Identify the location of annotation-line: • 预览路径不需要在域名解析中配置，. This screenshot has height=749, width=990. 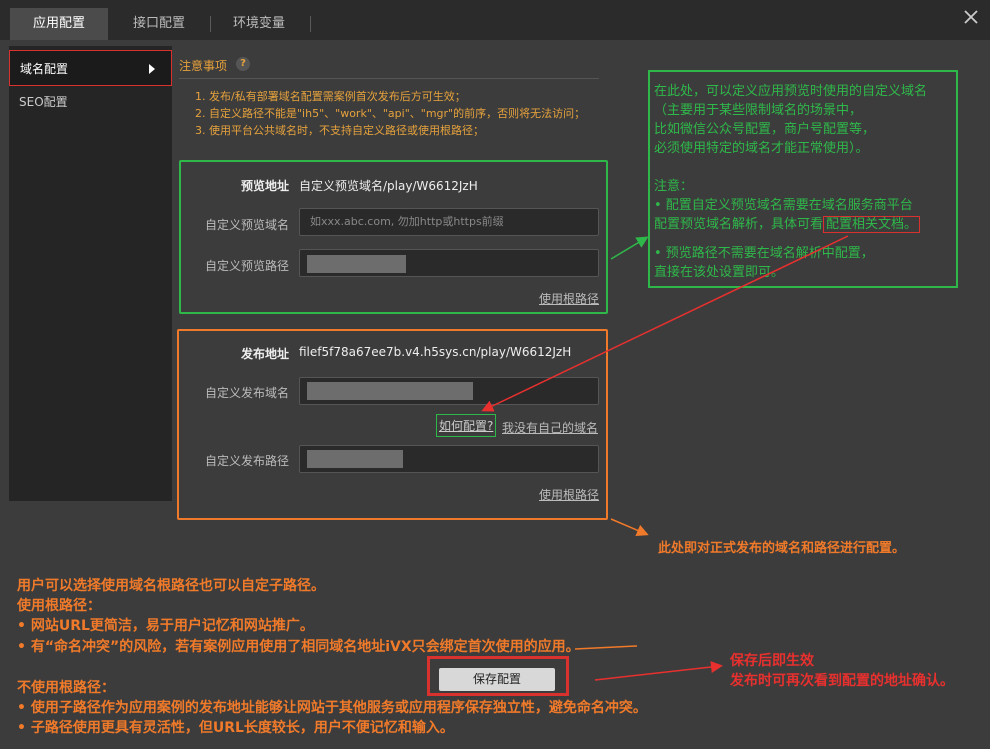
(764, 253).